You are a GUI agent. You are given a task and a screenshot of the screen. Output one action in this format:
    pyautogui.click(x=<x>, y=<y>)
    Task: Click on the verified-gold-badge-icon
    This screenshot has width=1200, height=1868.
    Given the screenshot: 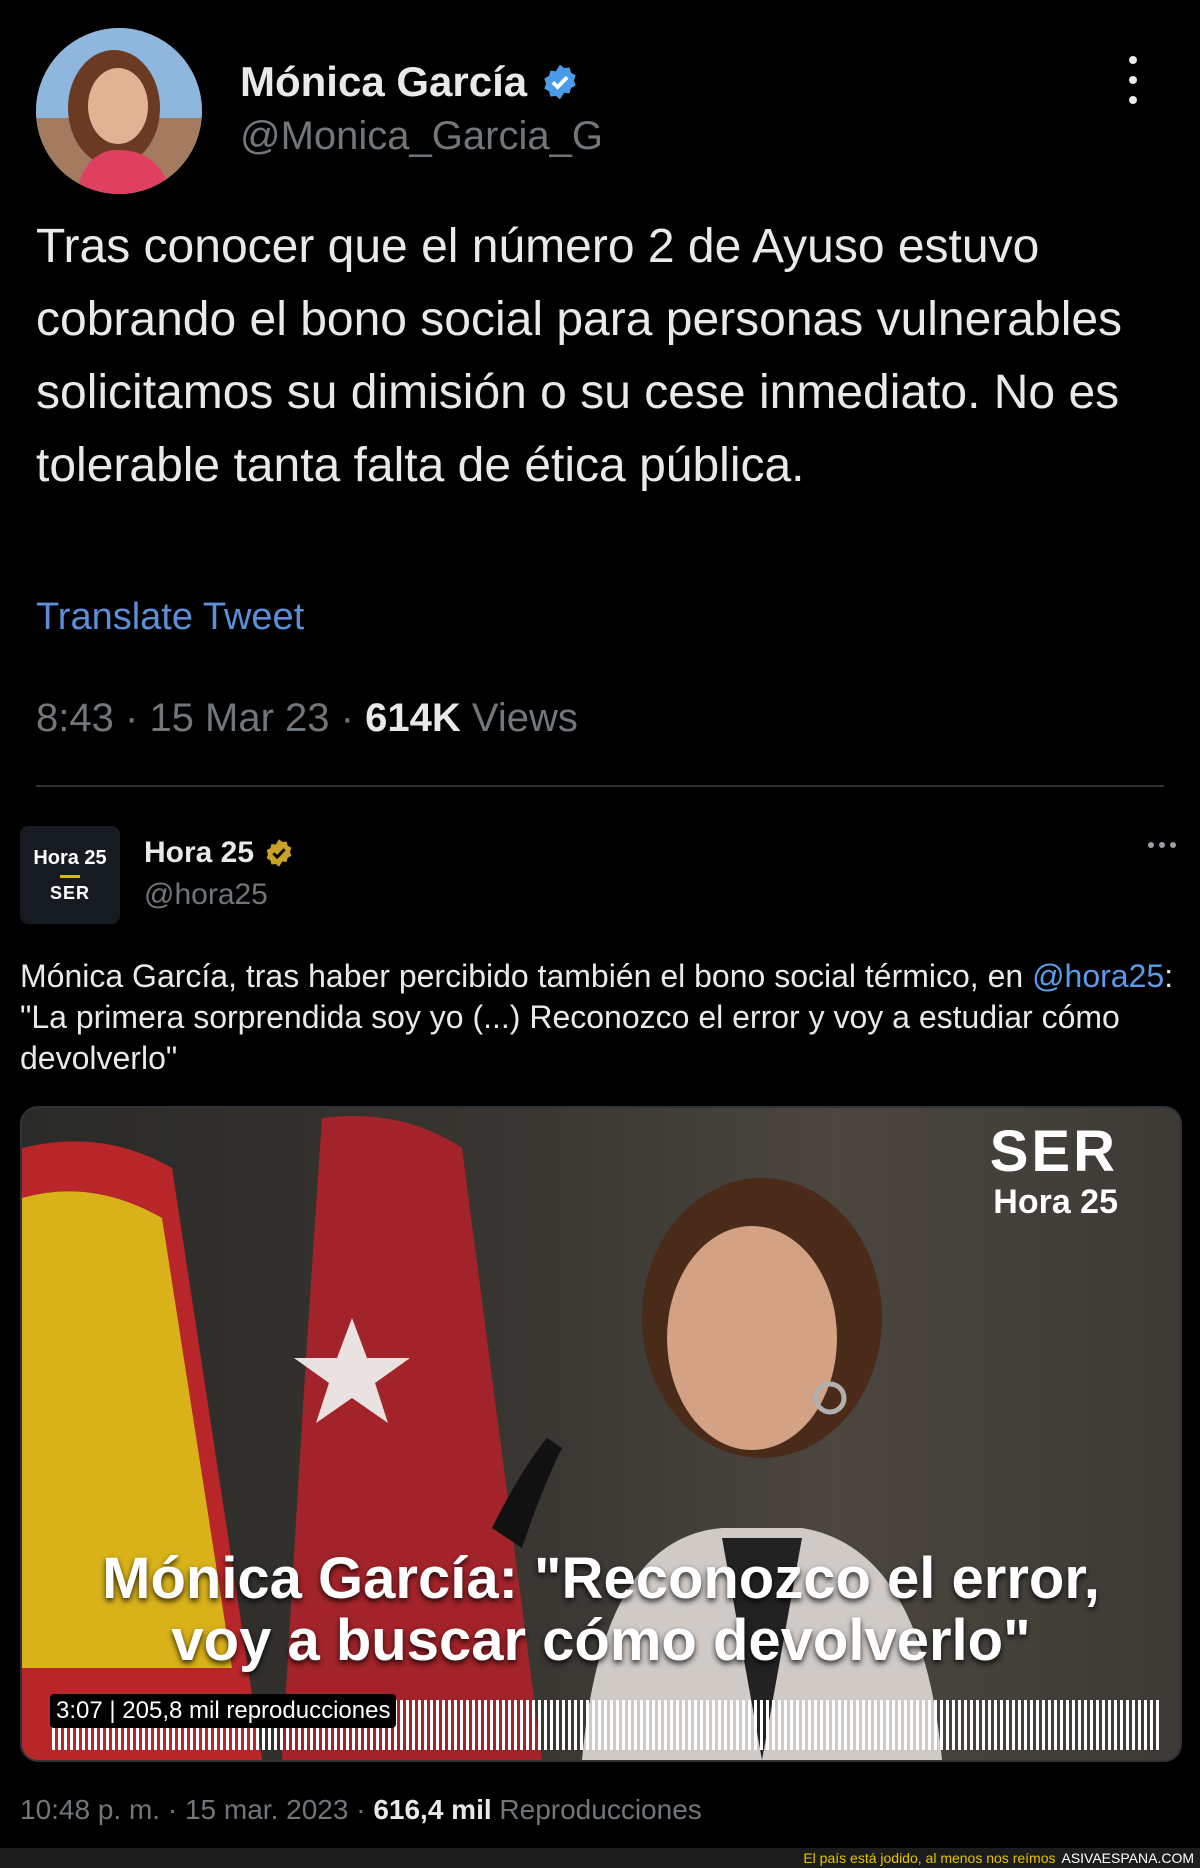 What is the action you would take?
    pyautogui.click(x=279, y=853)
    